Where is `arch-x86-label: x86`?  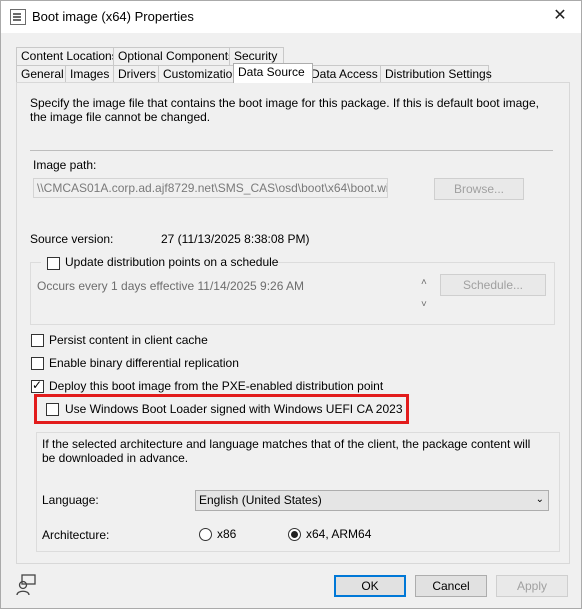 arch-x86-label: x86 is located at coordinates (227, 534).